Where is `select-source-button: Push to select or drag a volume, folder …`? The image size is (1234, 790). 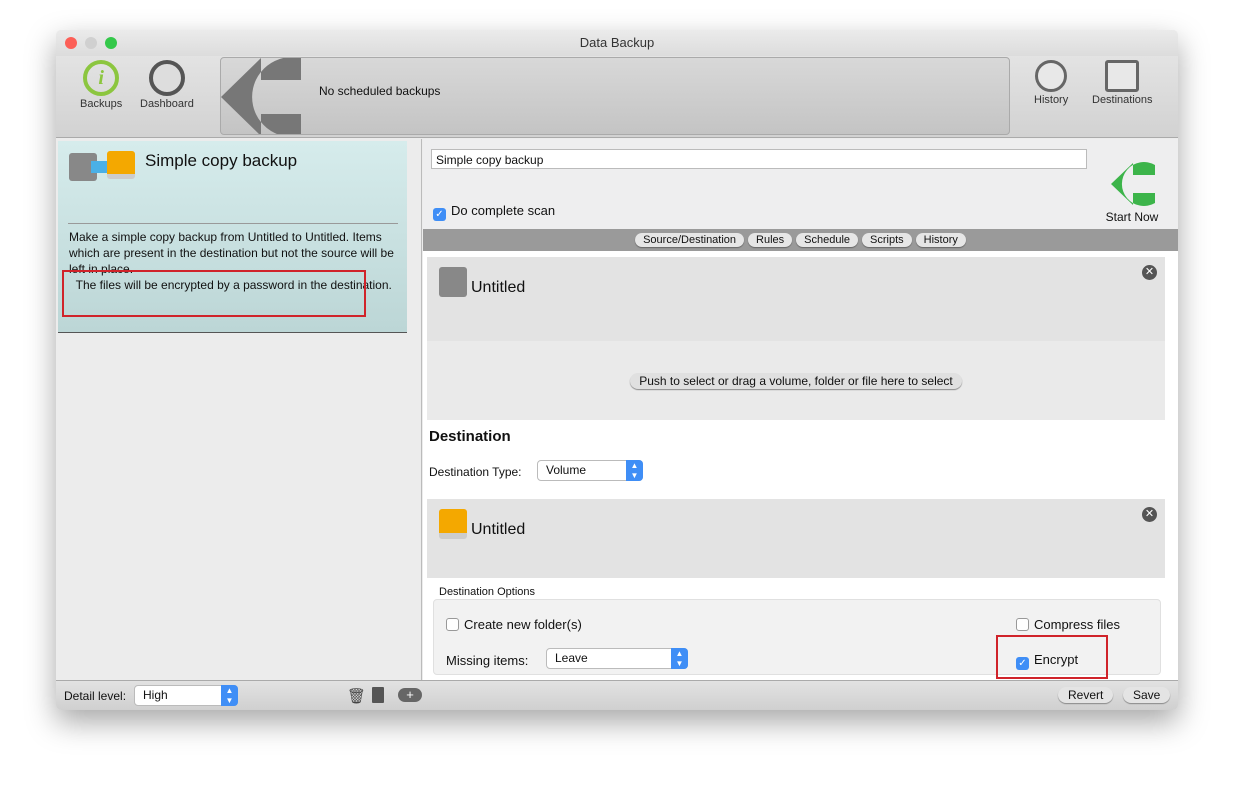 select-source-button: Push to select or drag a volume, folder … is located at coordinates (796, 381).